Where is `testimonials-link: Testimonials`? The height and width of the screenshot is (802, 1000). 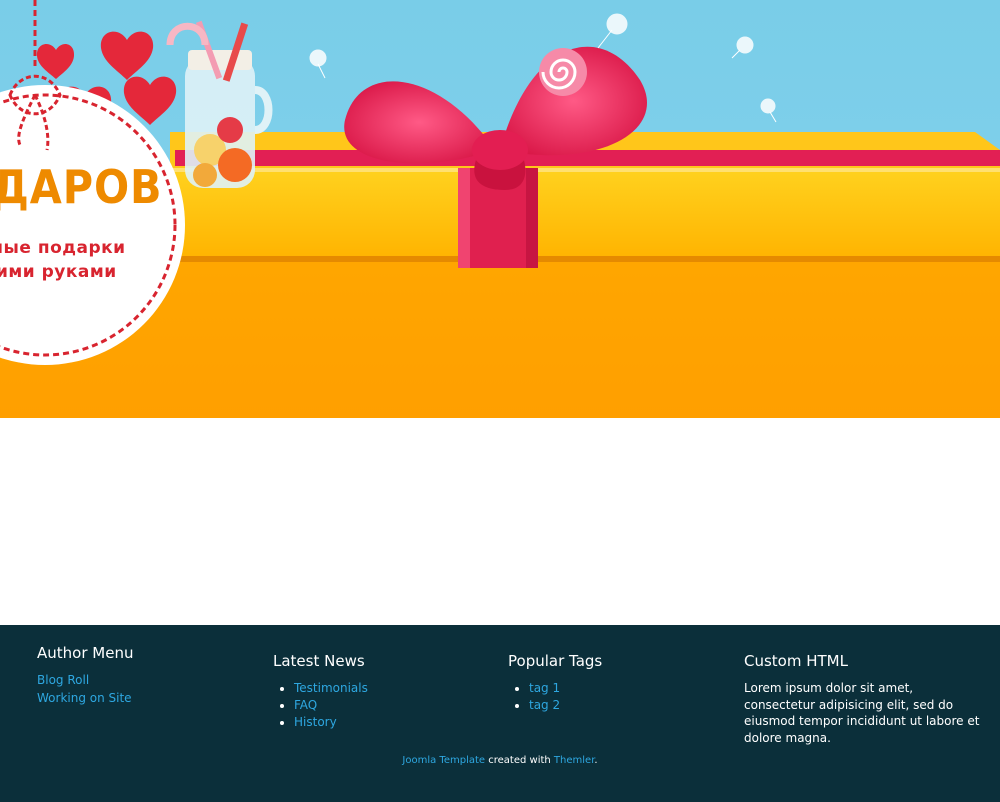 testimonials-link: Testimonials is located at coordinates (331, 688).